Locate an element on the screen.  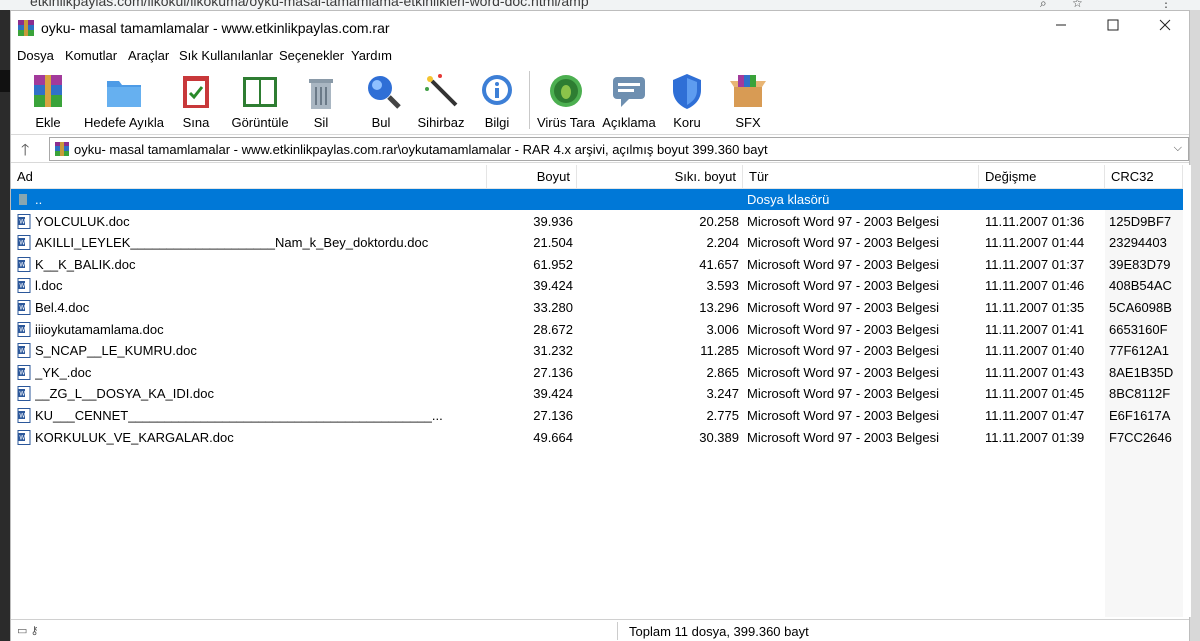
menu-icon: ⋮ is located at coordinates (1166, 5).